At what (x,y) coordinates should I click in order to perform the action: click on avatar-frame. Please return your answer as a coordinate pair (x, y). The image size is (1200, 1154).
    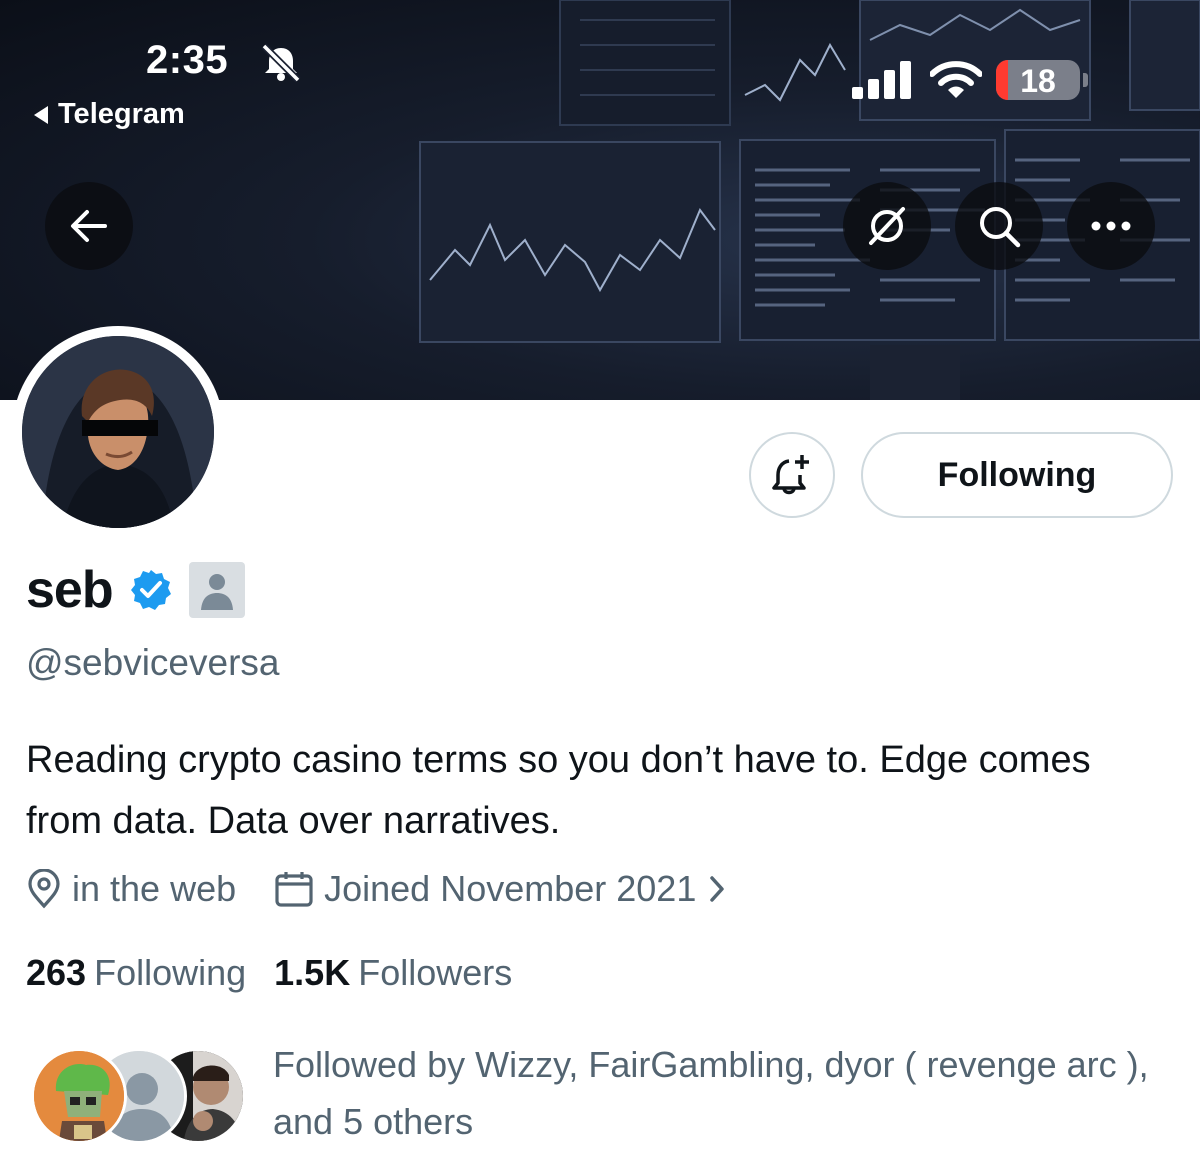
    Looking at the image, I should click on (118, 432).